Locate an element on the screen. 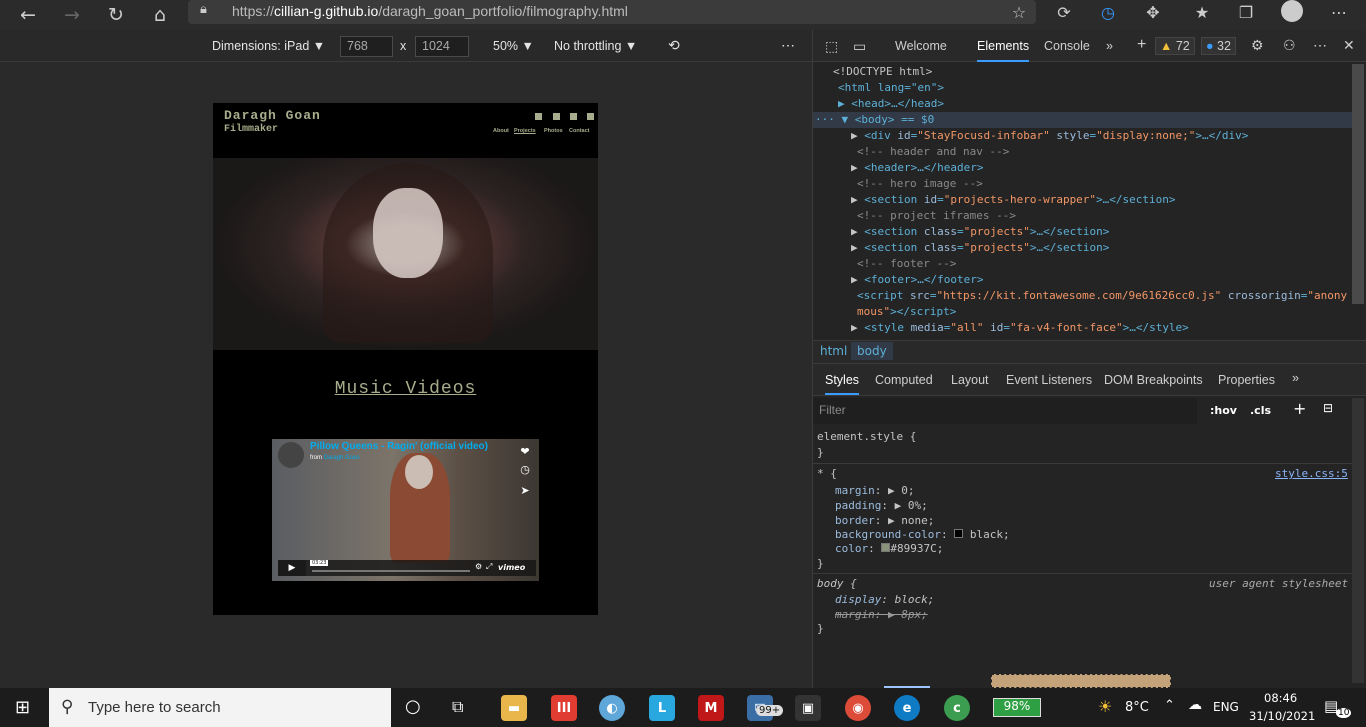 The width and height of the screenshot is (1366, 727). dom-line-html: <html lang="en"> is located at coordinates (891, 88).